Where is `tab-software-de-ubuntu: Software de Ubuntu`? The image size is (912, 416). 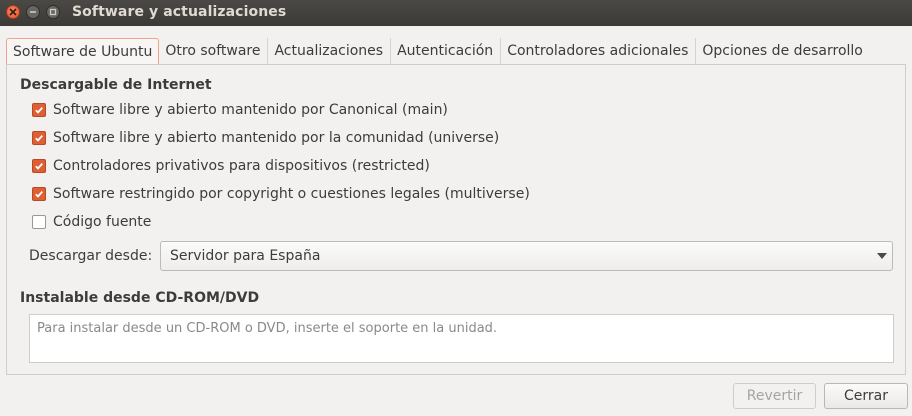 tab-software-de-ubuntu: Software de Ubuntu is located at coordinates (83, 51).